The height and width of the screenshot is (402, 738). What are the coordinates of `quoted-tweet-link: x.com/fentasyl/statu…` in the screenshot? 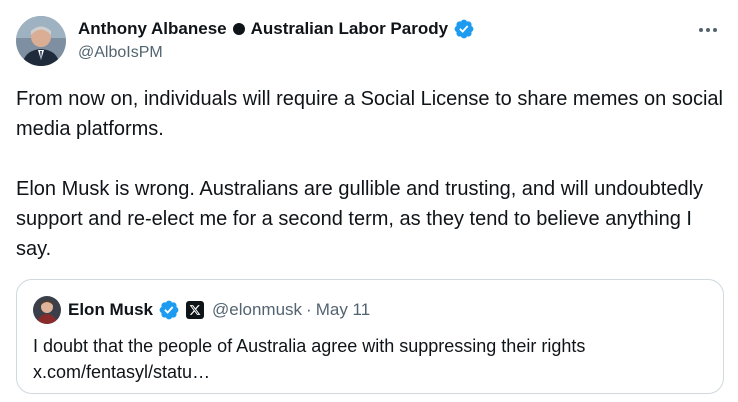 It's located at (373, 372).